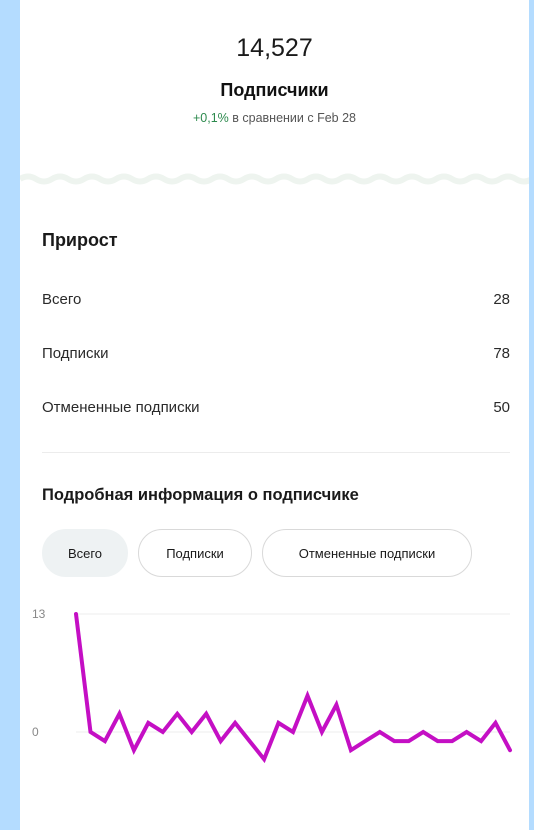 The width and height of the screenshot is (534, 830). Describe the element at coordinates (39, 614) in the screenshot. I see `y-tick-label: 13` at that location.